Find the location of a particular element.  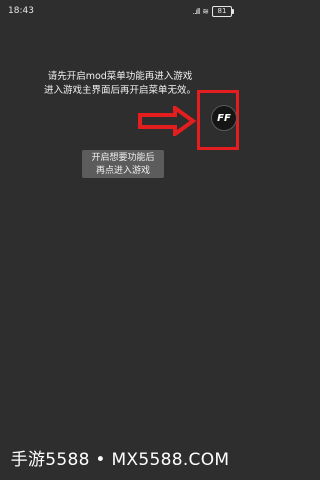

wifi-icon: ≋ is located at coordinates (205, 11).